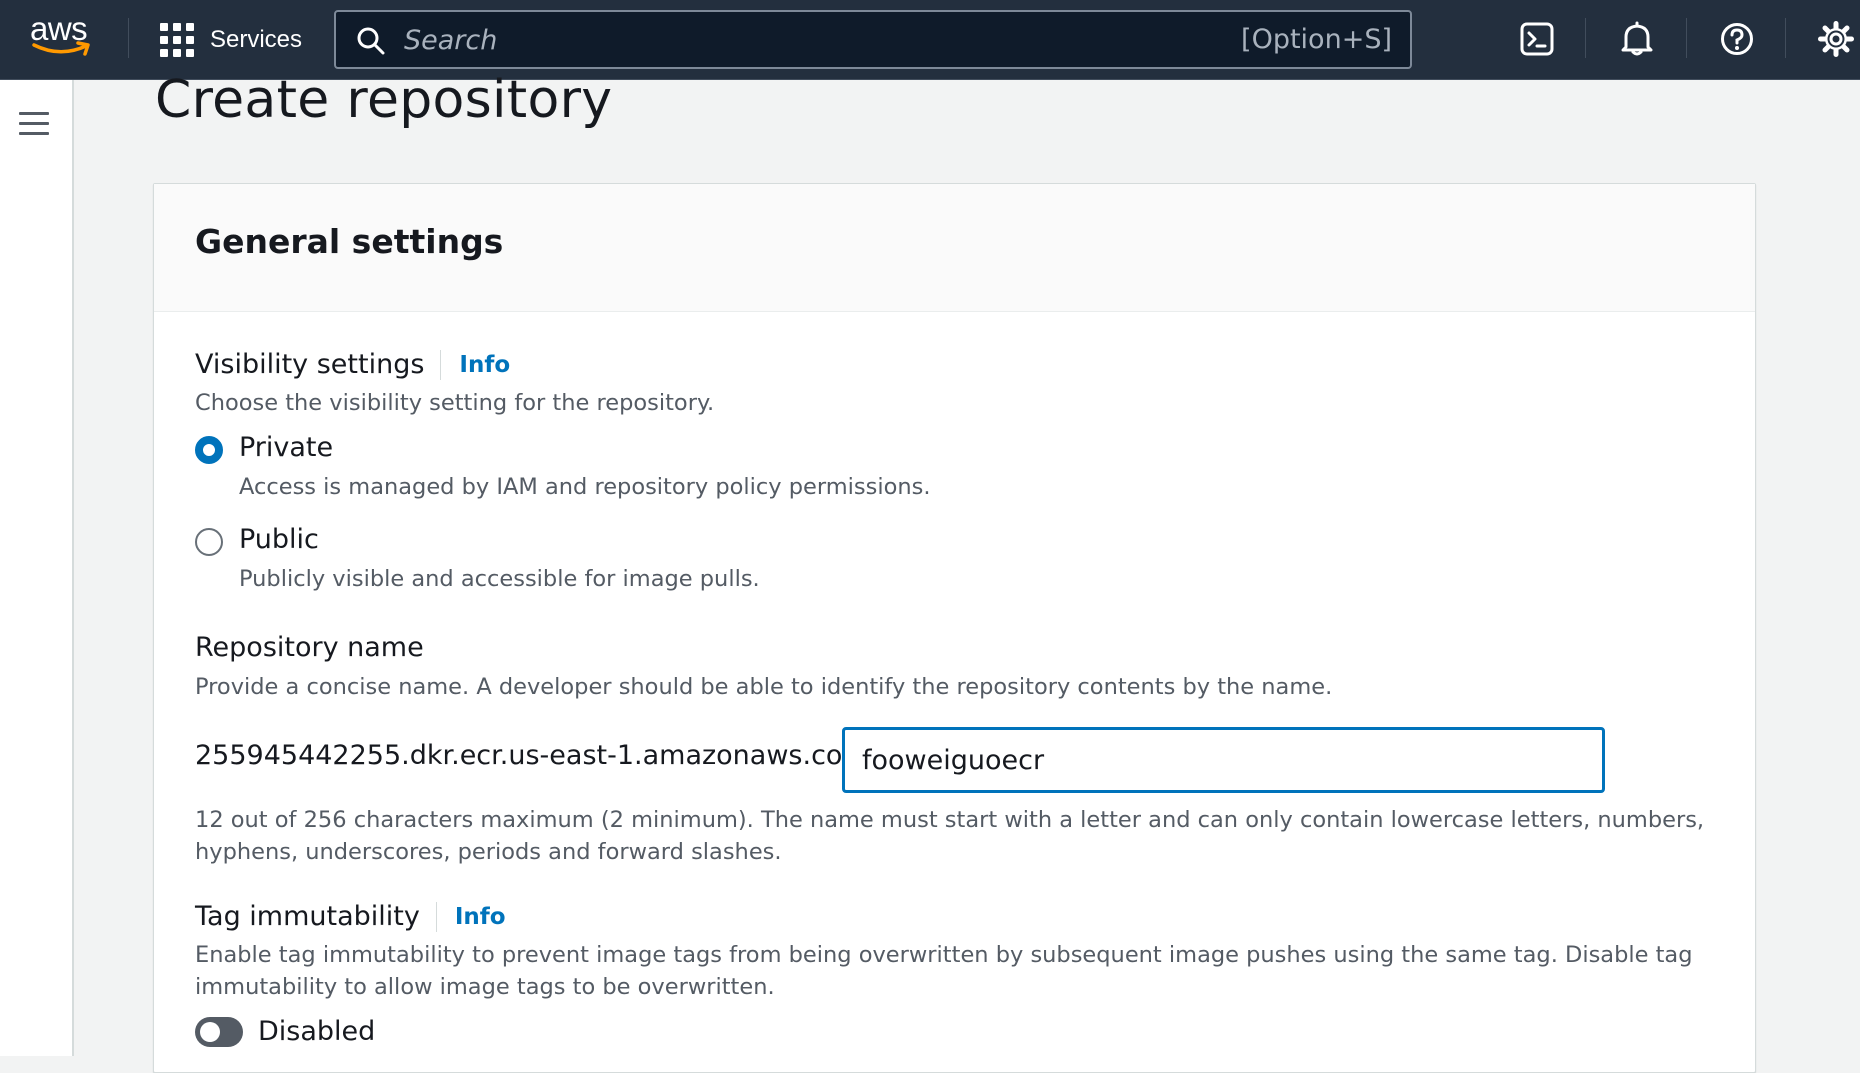 The image size is (1860, 1073). What do you see at coordinates (210, 1032) in the screenshot?
I see `toggle-knob` at bounding box center [210, 1032].